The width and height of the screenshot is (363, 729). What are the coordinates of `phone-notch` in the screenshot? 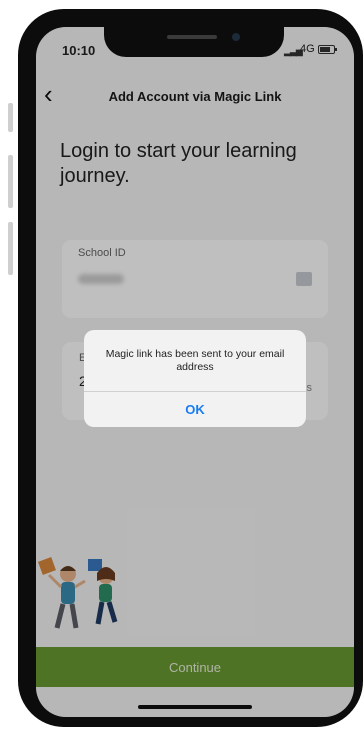 It's located at (194, 42).